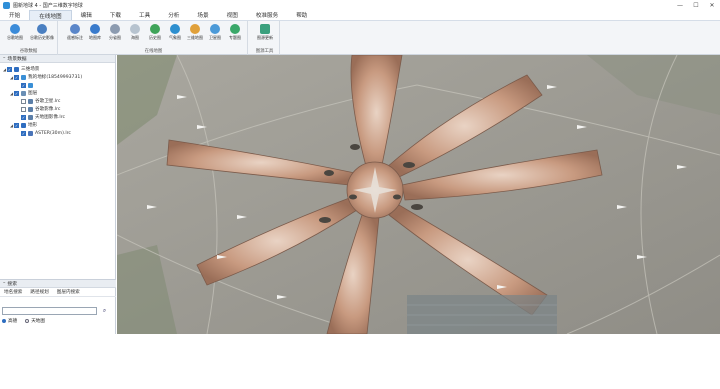 The width and height of the screenshot is (720, 389). I want to click on tree-item: ◢ ✓ 我的地标(18549993731), so click(57, 77).